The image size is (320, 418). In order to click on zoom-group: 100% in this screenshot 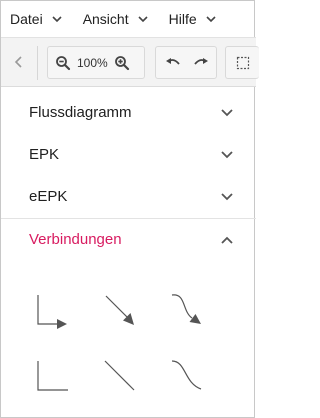, I will do `click(96, 62)`.